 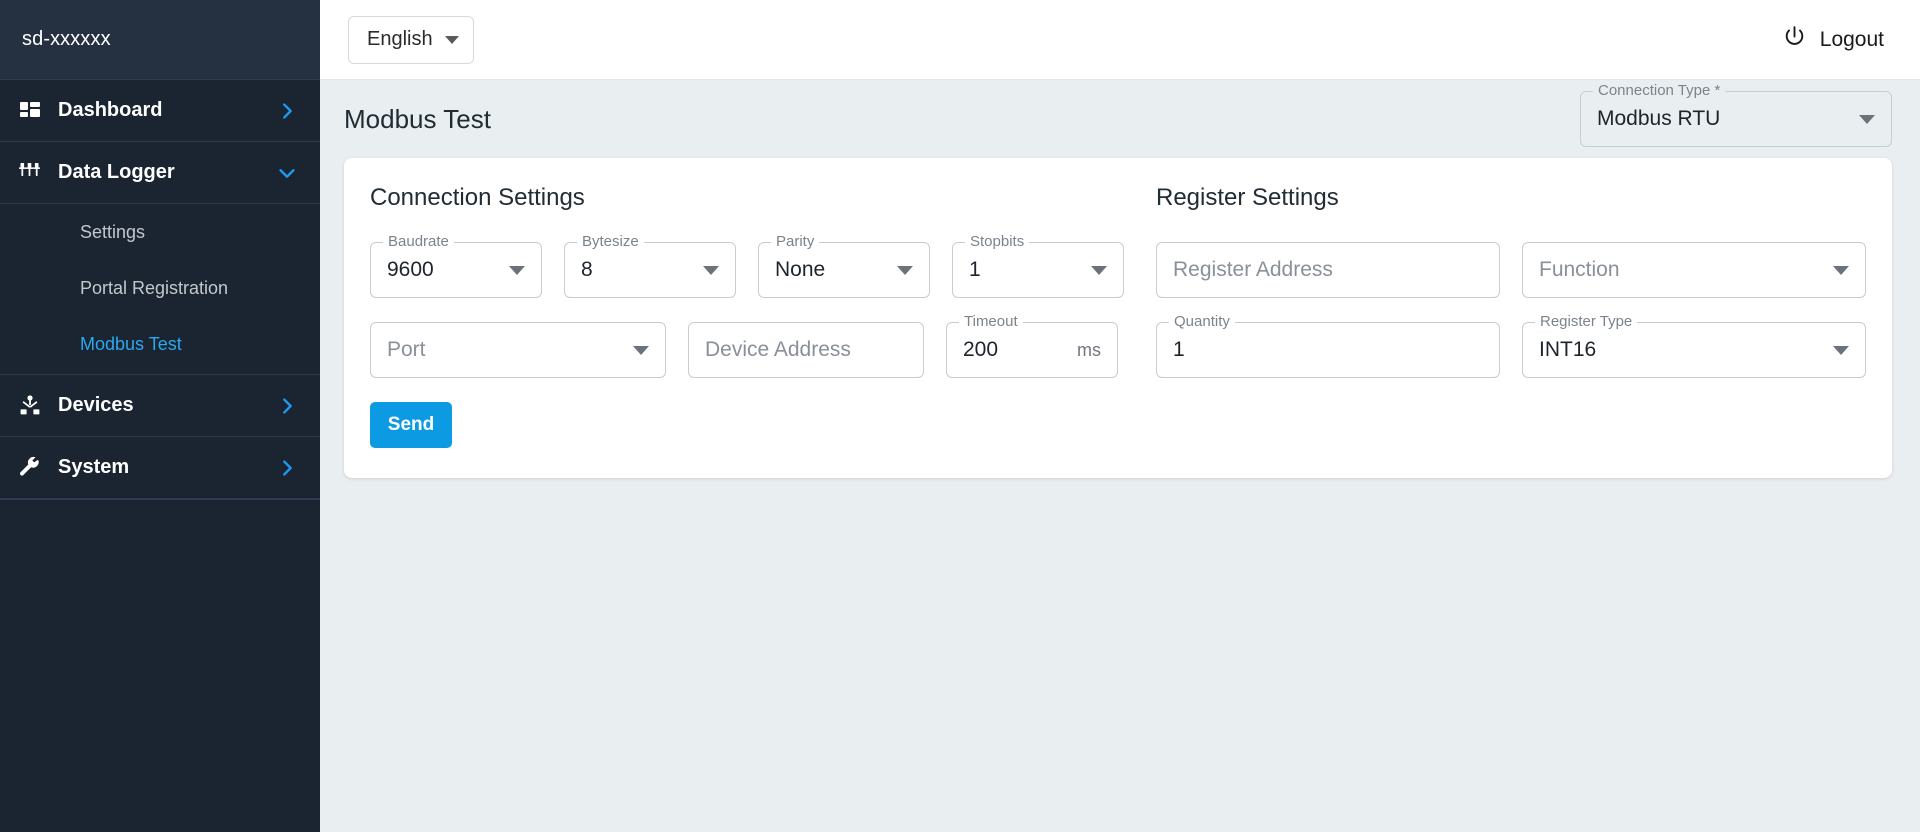 I want to click on parity-select: Parity None, so click(x=844, y=265).